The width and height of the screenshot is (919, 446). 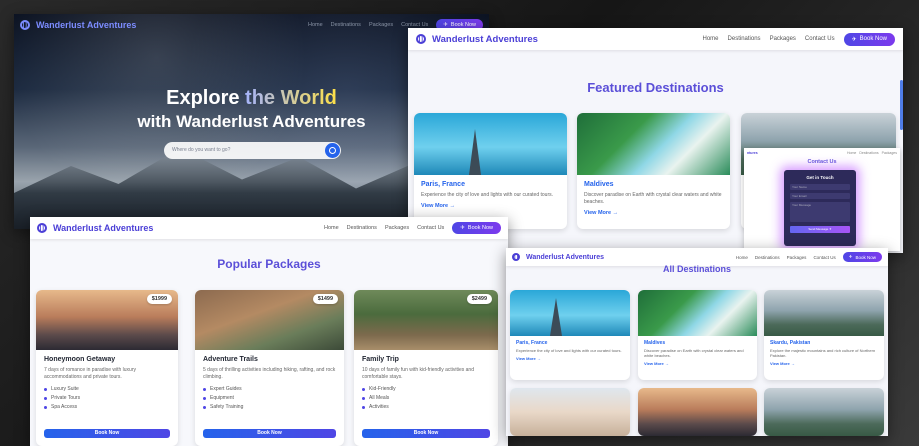 I want to click on form-title: Get in Touch, so click(x=820, y=177).